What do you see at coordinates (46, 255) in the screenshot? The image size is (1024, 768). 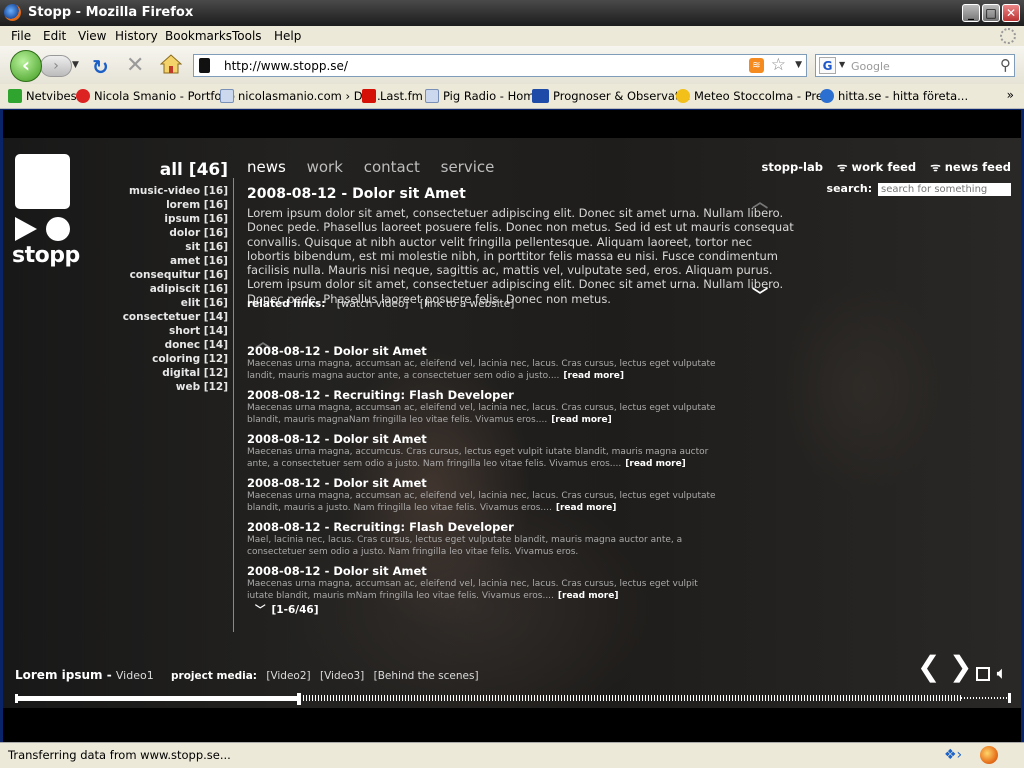 I see `logo-wordmark: stopp` at bounding box center [46, 255].